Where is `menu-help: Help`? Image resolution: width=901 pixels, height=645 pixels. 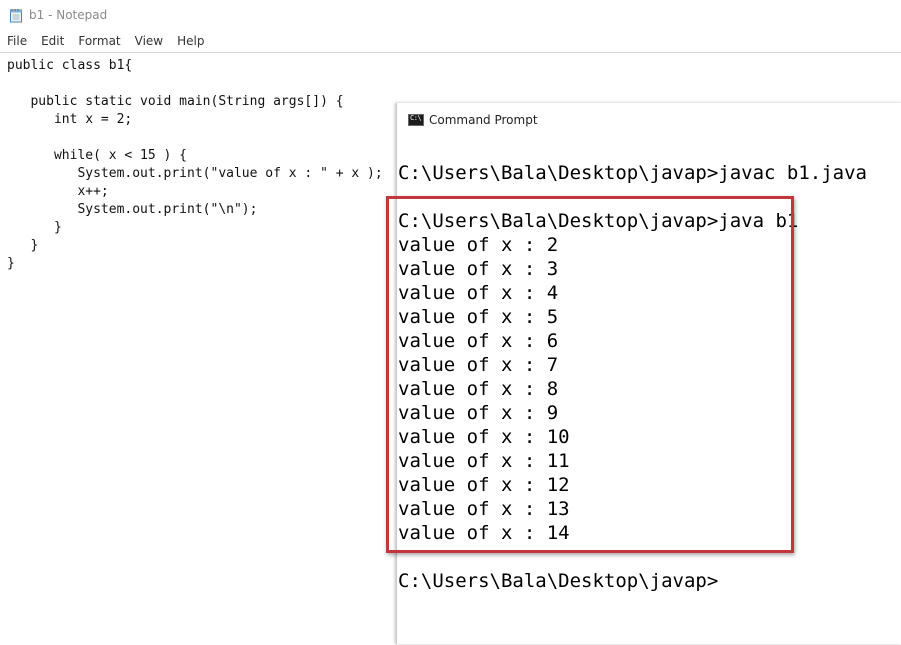
menu-help: Help is located at coordinates (190, 42).